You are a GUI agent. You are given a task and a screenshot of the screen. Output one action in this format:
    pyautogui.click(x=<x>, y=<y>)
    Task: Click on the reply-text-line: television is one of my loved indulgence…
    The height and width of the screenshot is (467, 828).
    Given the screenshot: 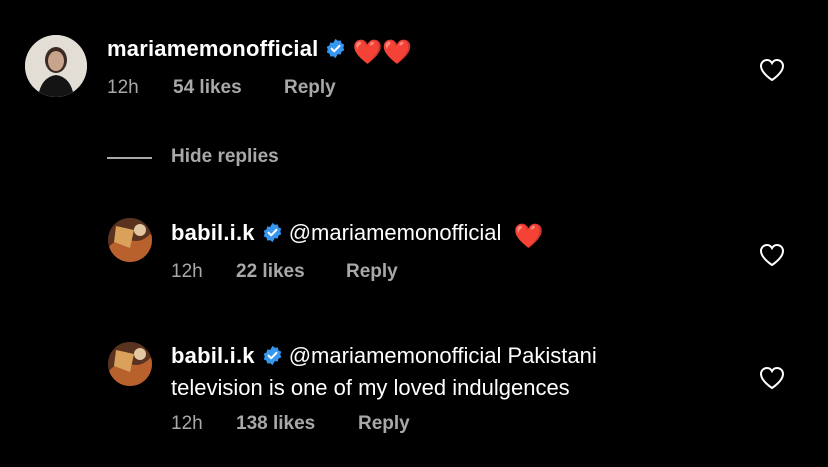 What is the action you would take?
    pyautogui.click(x=370, y=387)
    